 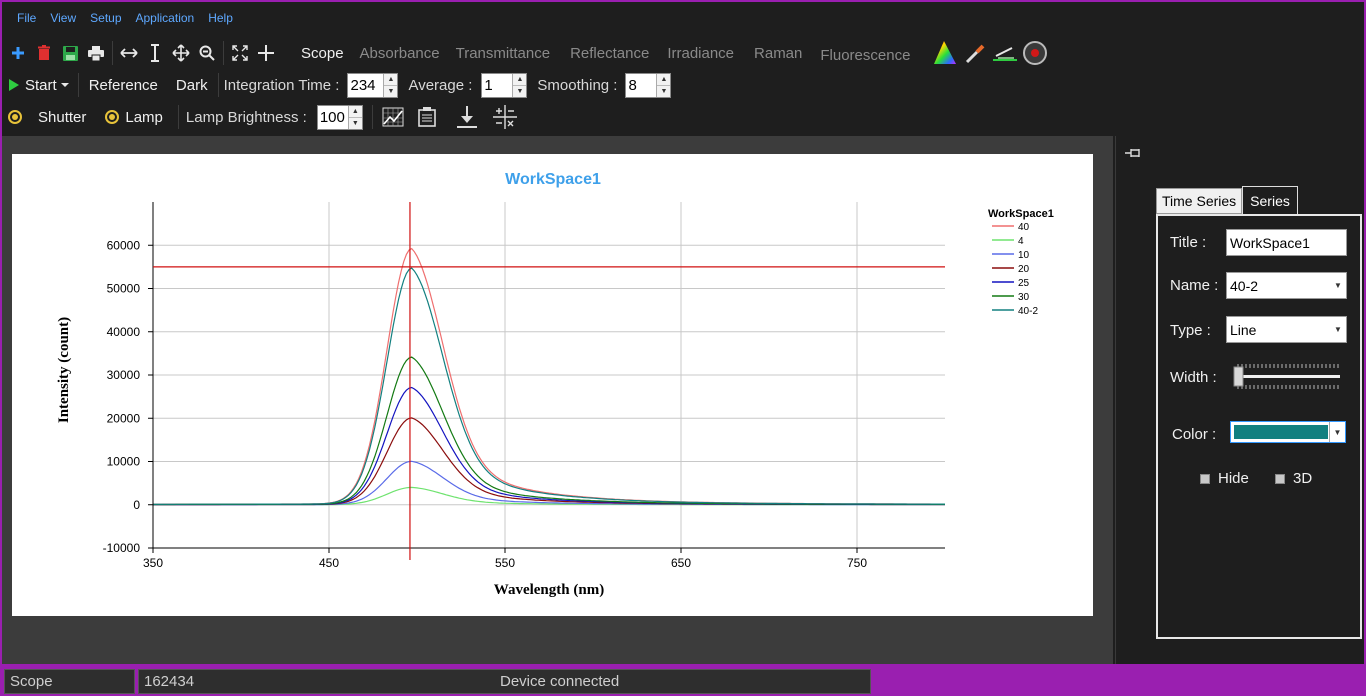 What do you see at coordinates (60, 117) in the screenshot?
I see `shutter-label: Shutter` at bounding box center [60, 117].